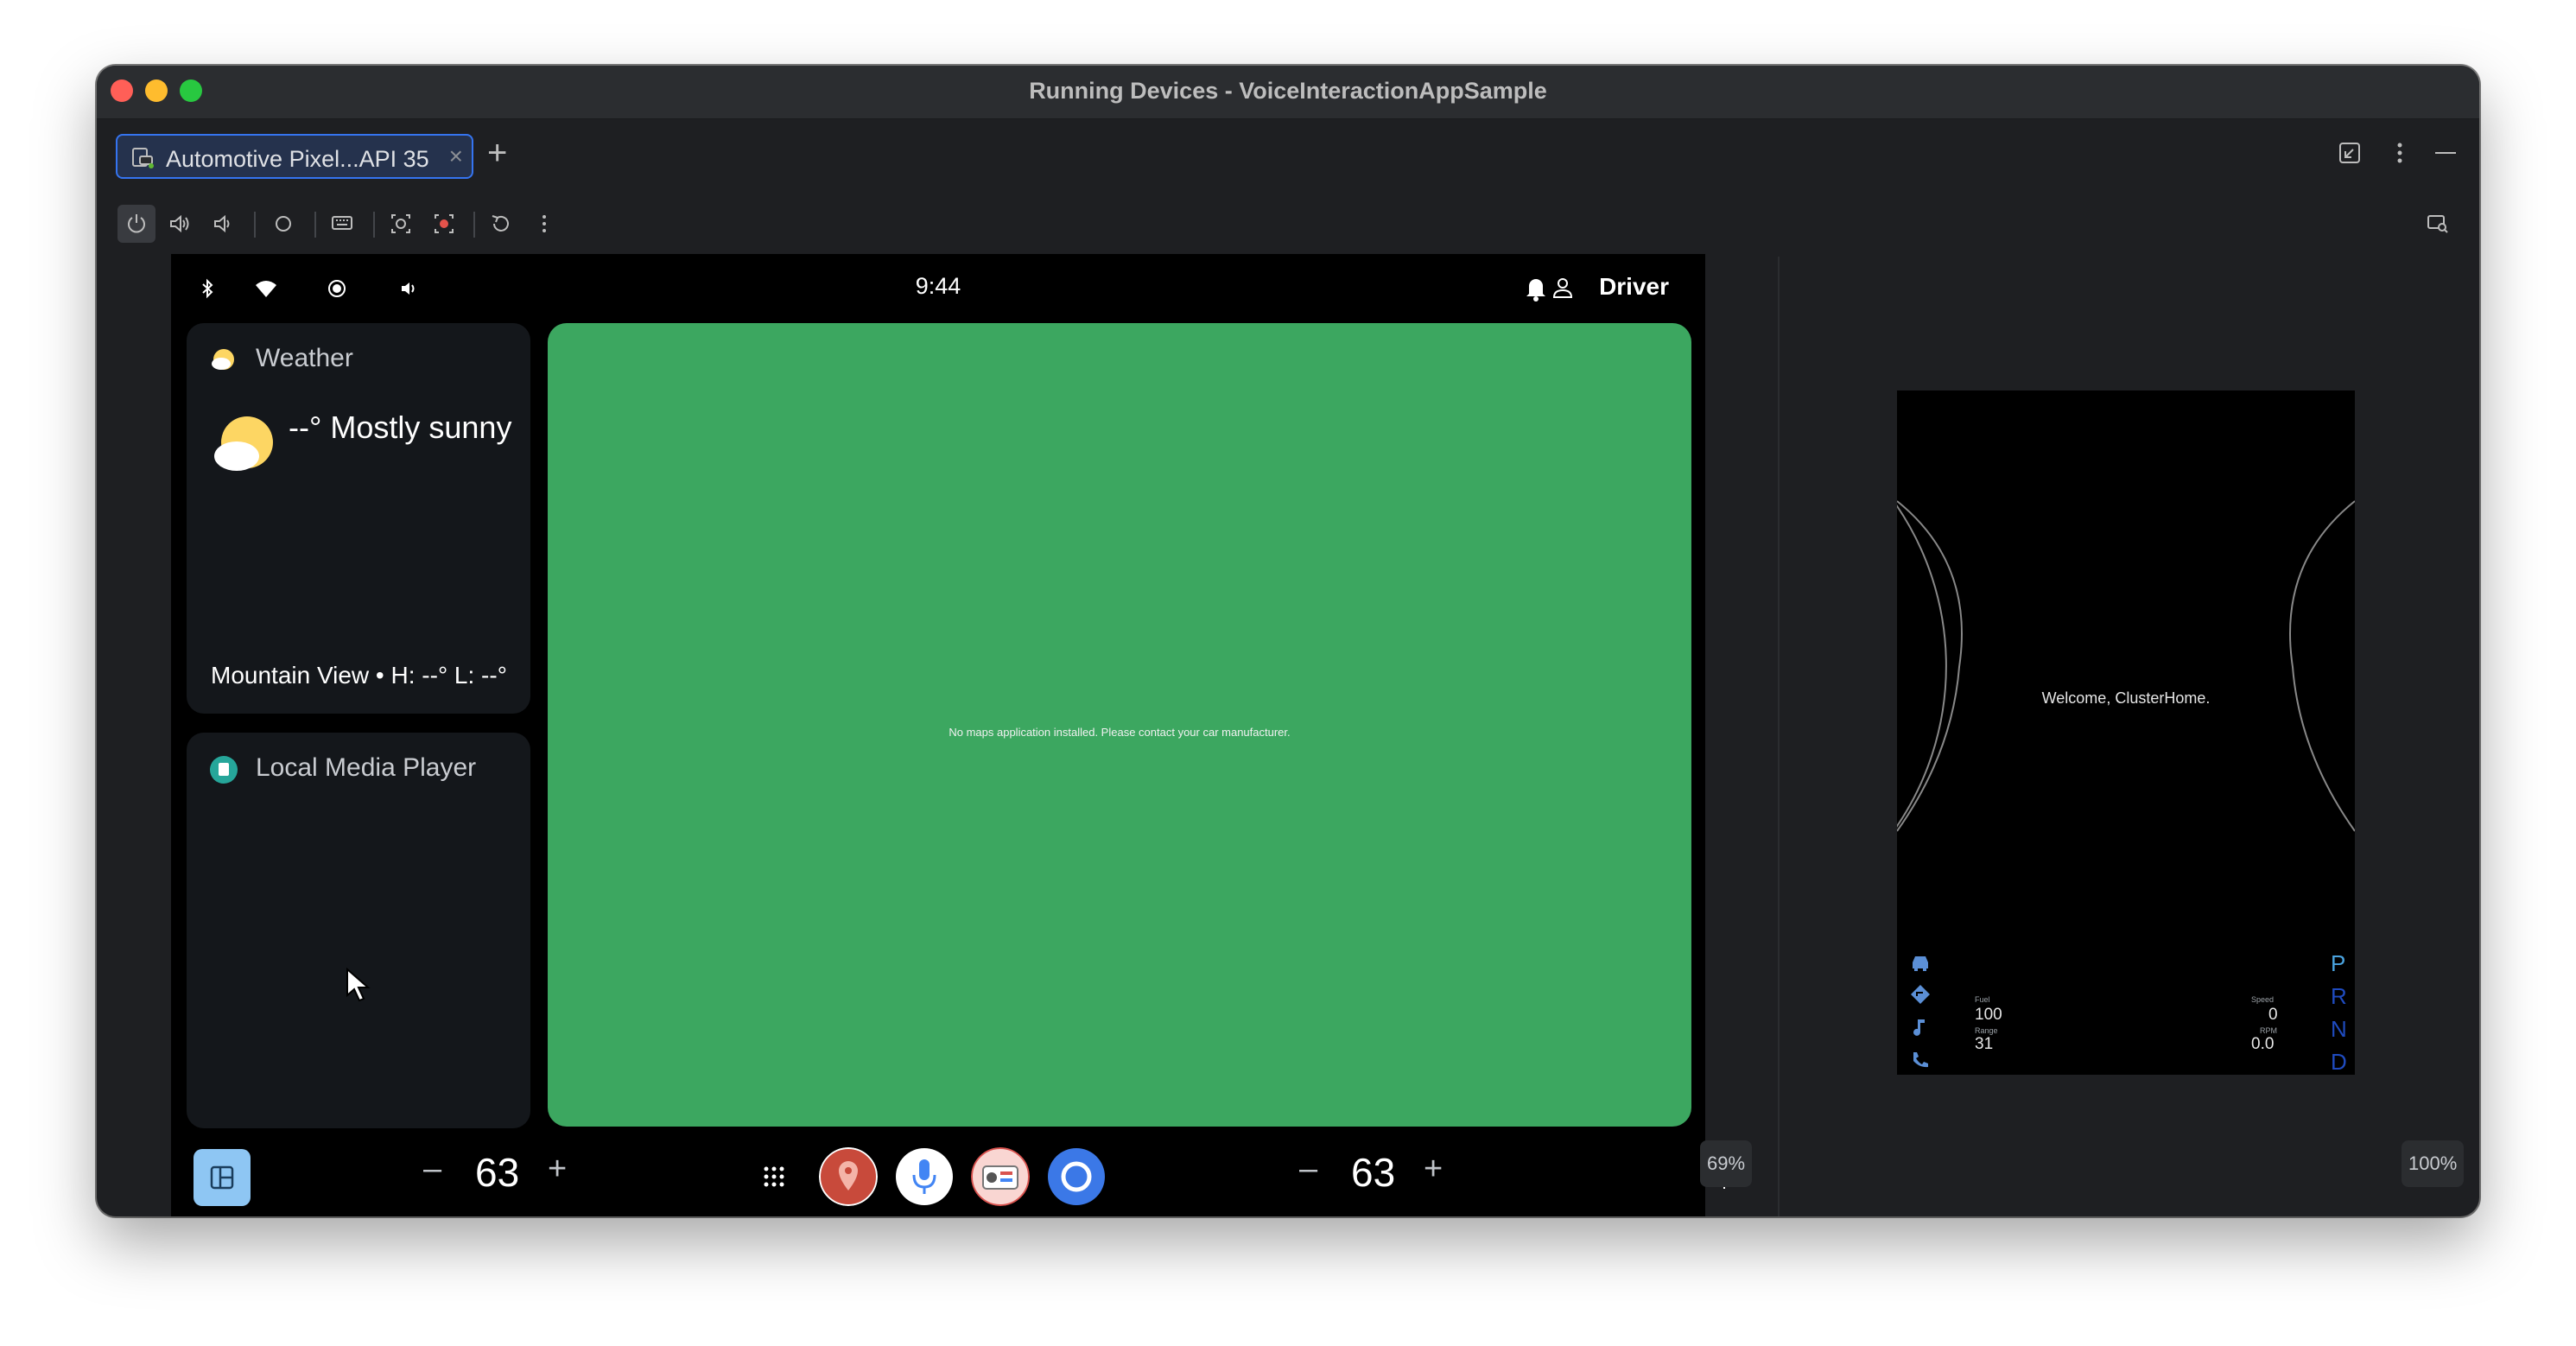  Describe the element at coordinates (432, 1170) in the screenshot. I see `left-volume-down-button: –` at that location.